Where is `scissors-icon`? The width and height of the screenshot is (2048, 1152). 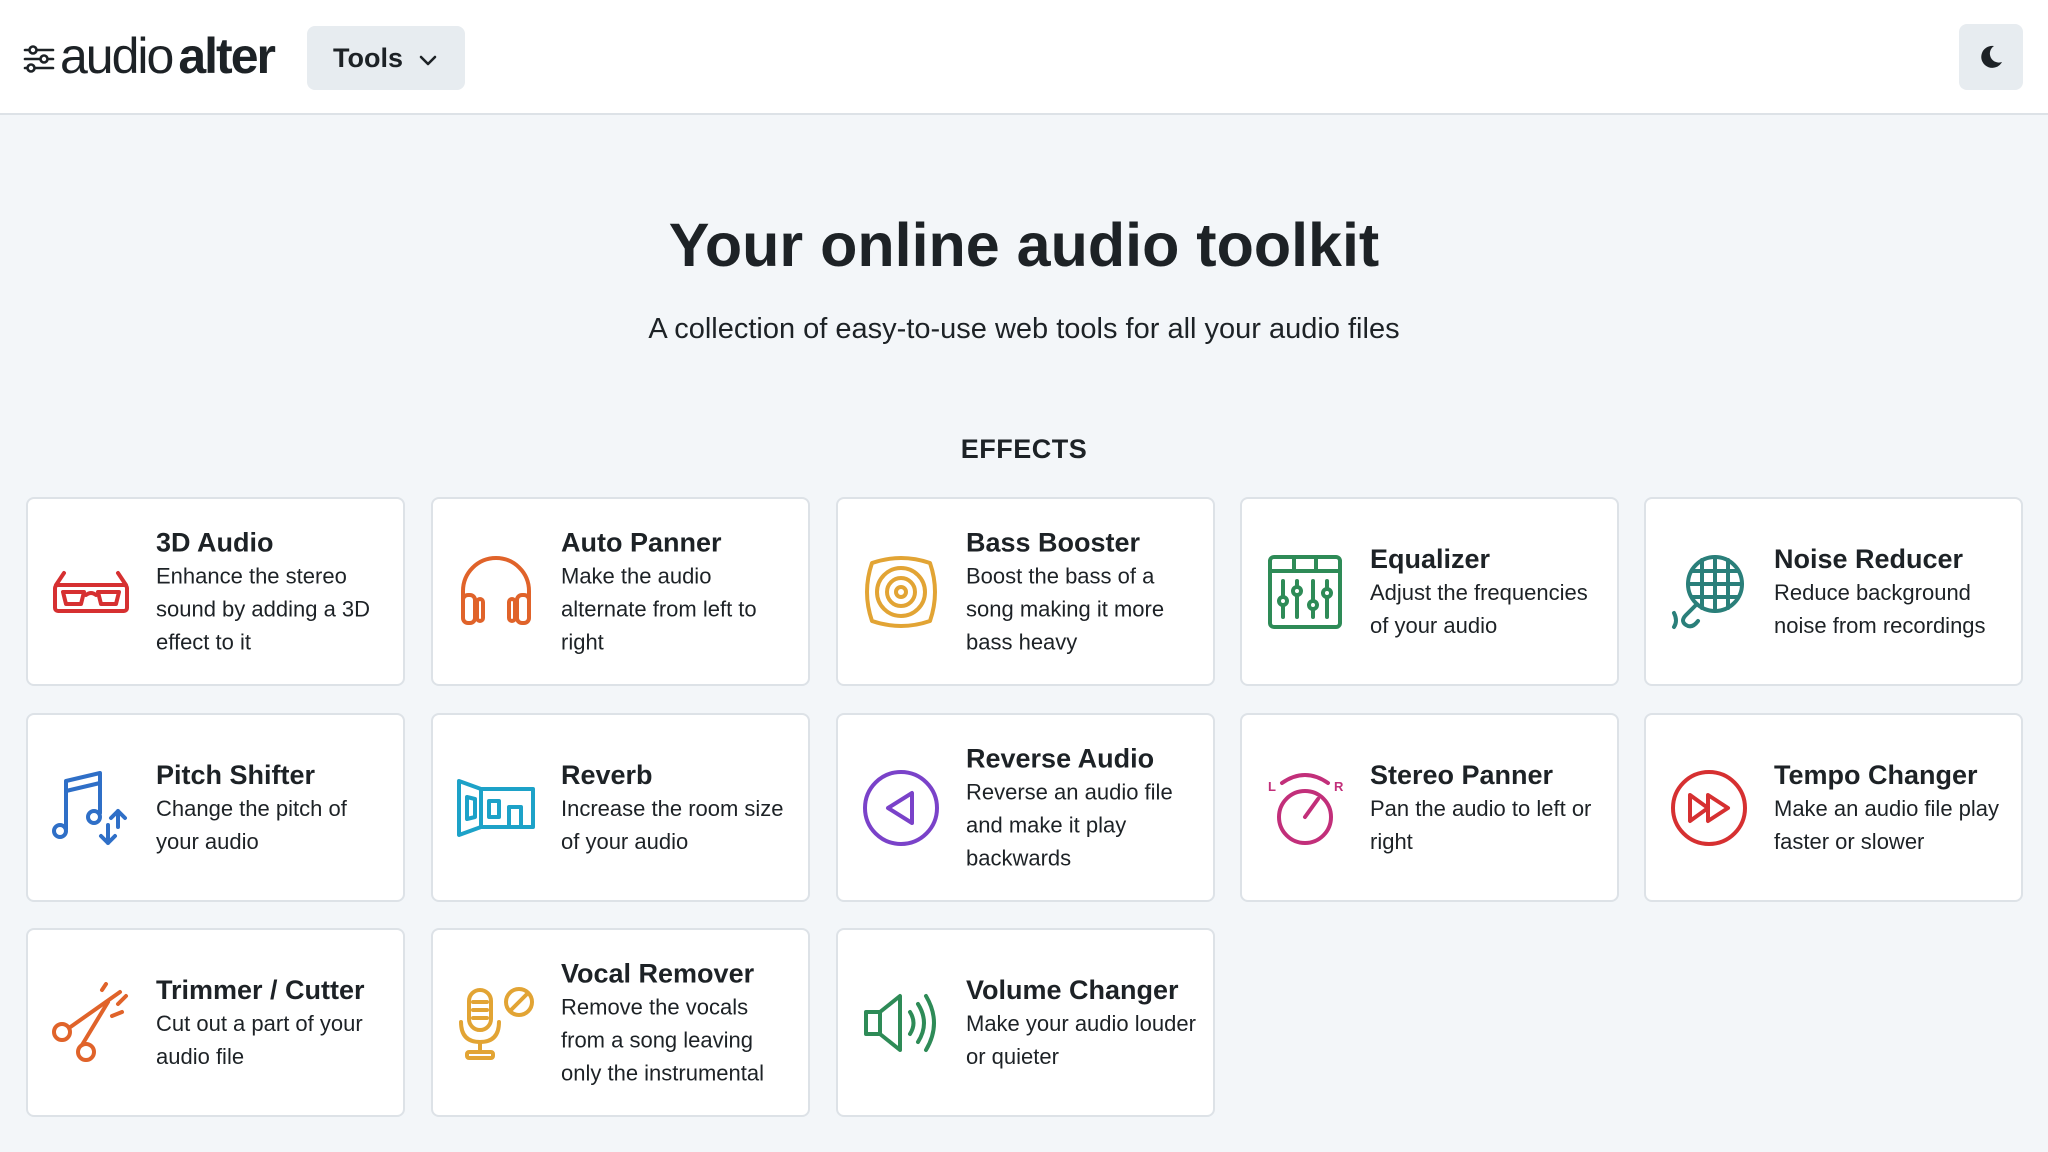
scissors-icon is located at coordinates (91, 1022).